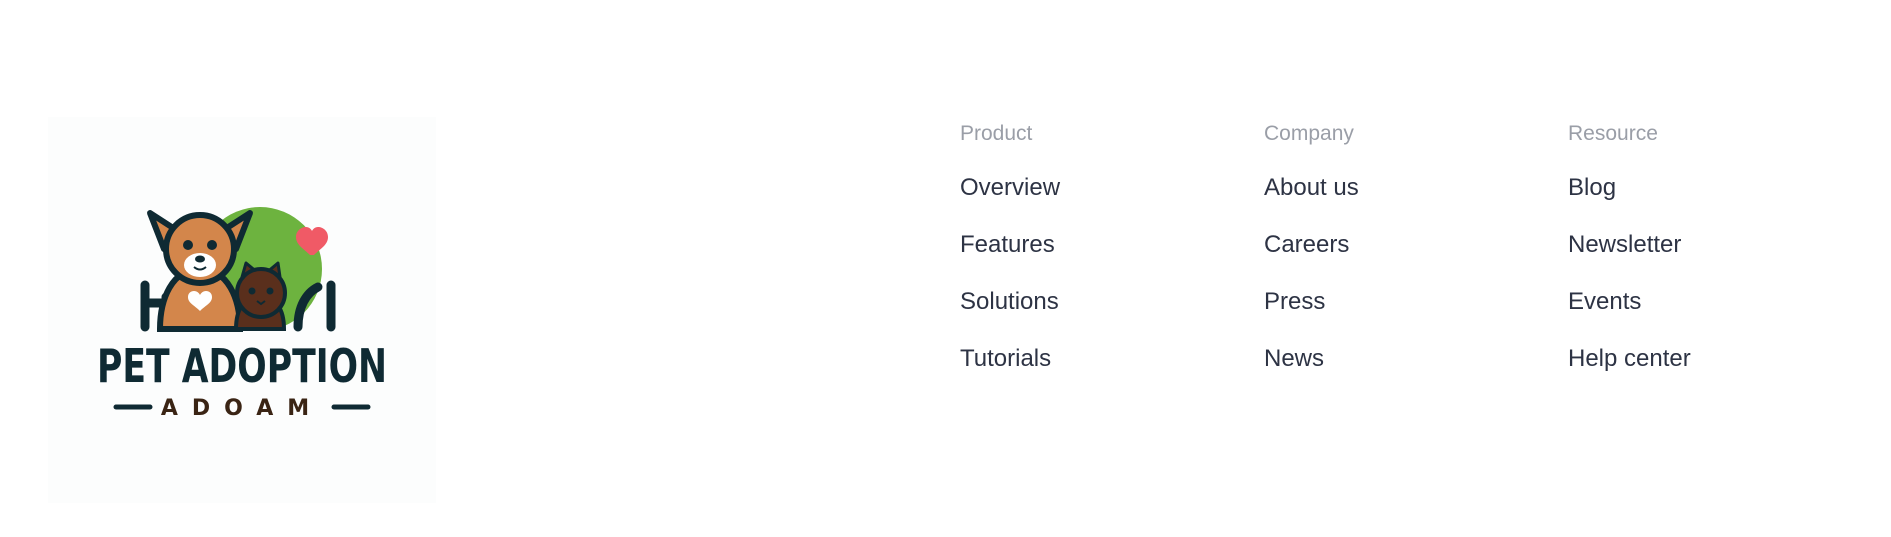 This screenshot has width=1891, height=537. What do you see at coordinates (1624, 244) in the screenshot?
I see `footer-link-newsletter: Newsletter` at bounding box center [1624, 244].